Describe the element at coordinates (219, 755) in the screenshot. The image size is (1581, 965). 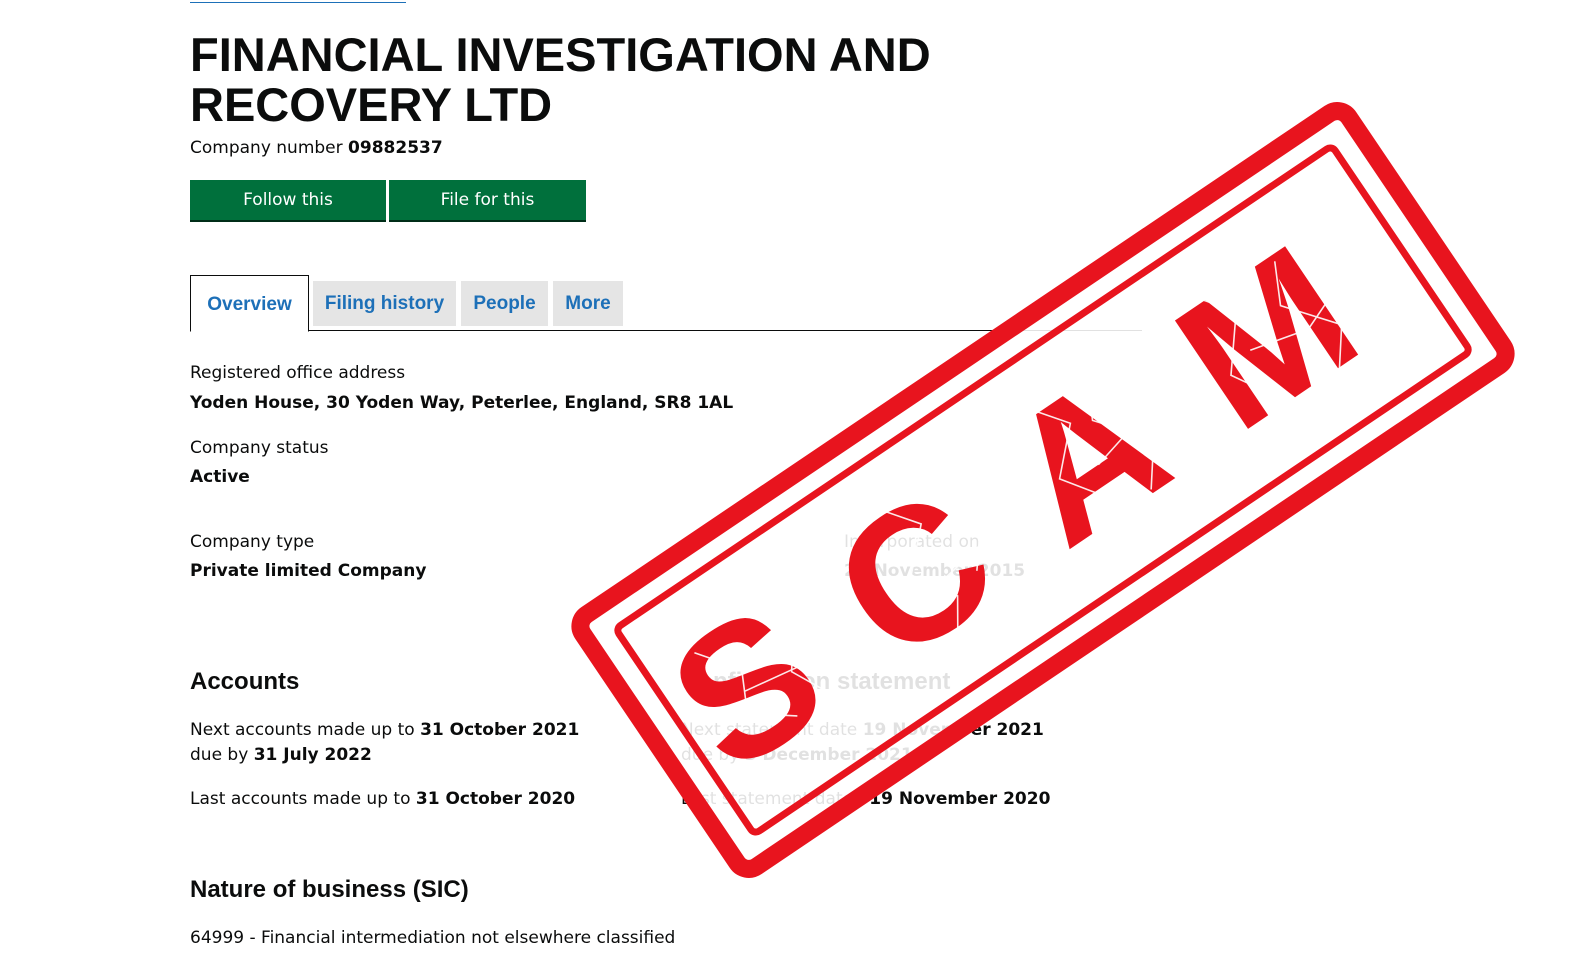
I see `accounts-due-label: due by` at that location.